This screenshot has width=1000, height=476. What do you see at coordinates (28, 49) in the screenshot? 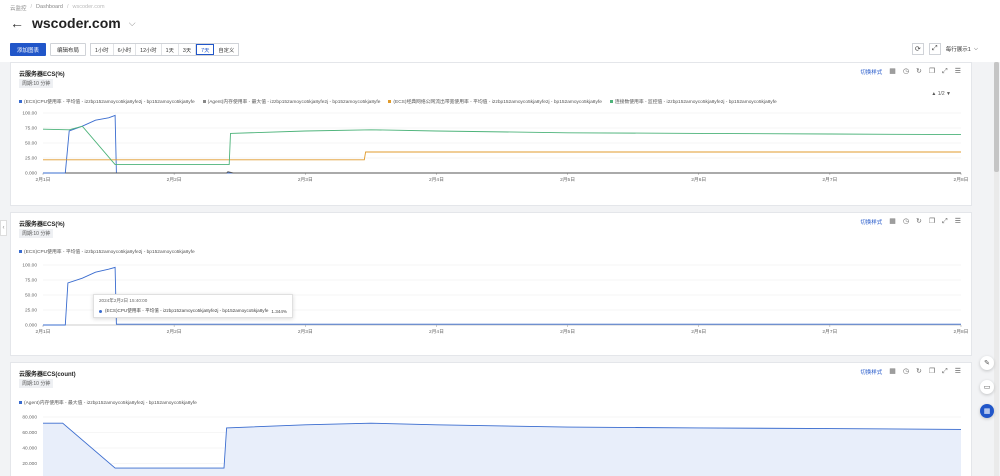
I see `add-chart-button: 添加图表` at bounding box center [28, 49].